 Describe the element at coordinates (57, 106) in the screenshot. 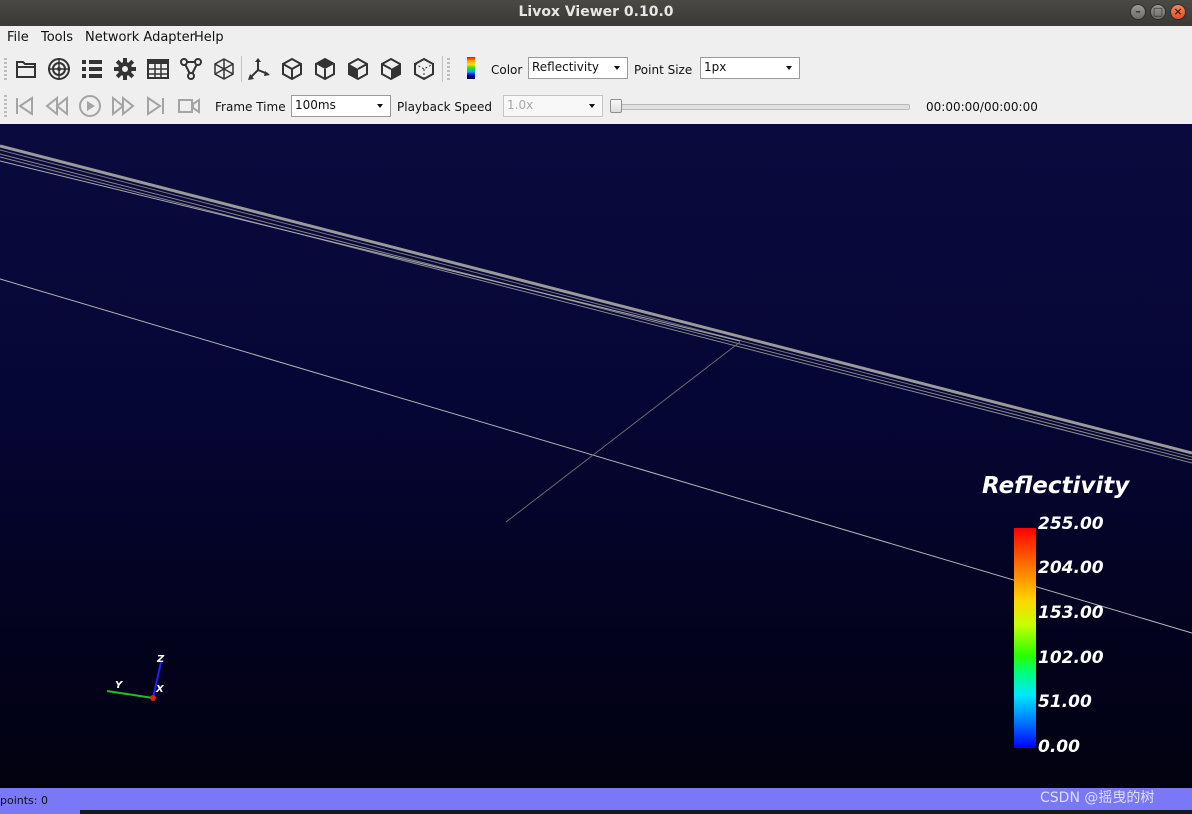

I see `rewind-icon` at that location.